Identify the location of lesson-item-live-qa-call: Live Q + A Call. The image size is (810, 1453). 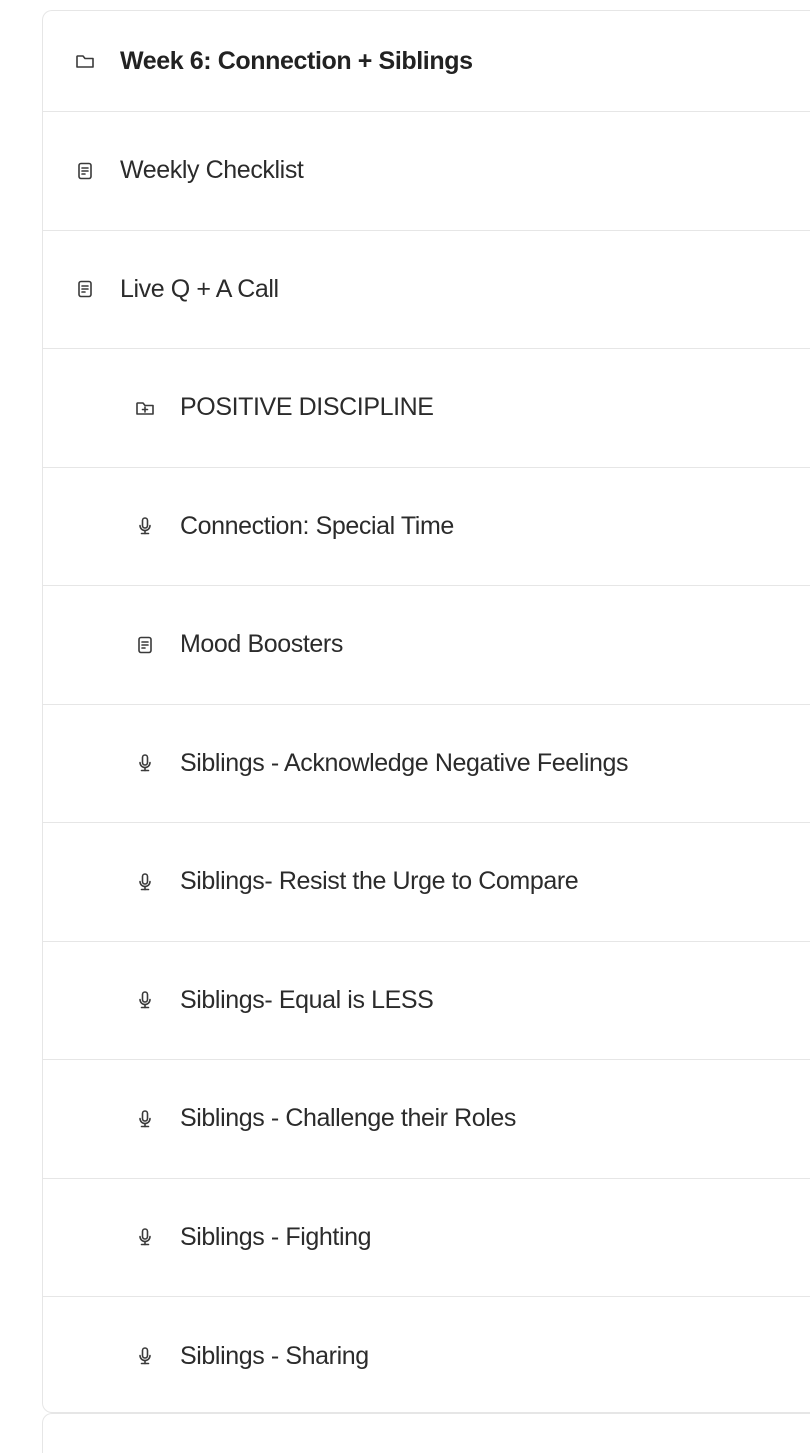
(426, 290).